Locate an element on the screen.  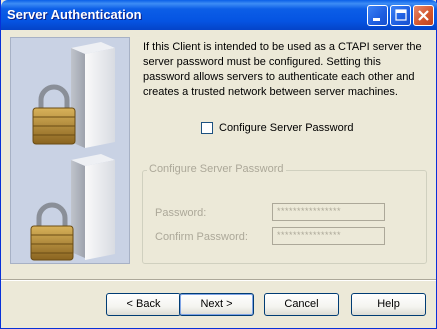
minimize-button is located at coordinates (377, 15).